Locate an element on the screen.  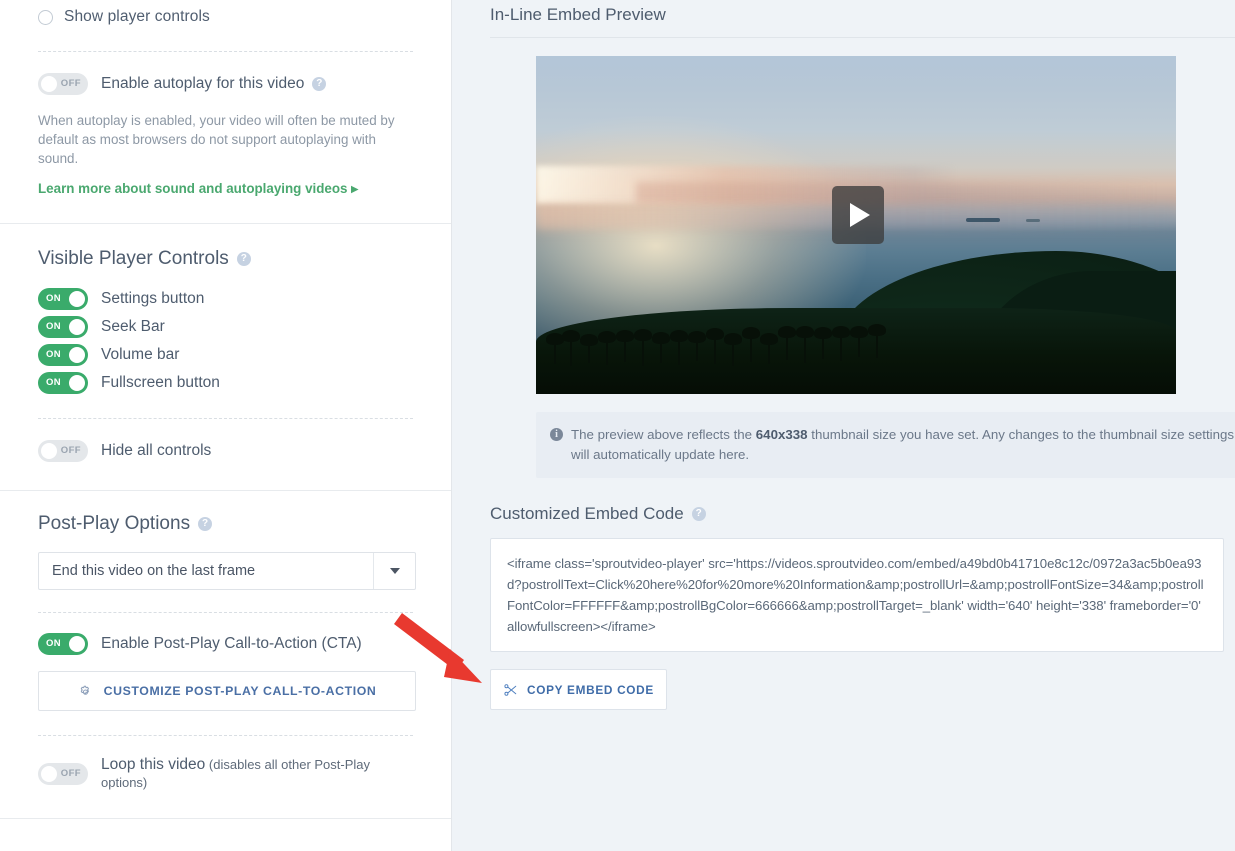
autoplay-toggle-state: OFF is located at coordinates (70, 83).